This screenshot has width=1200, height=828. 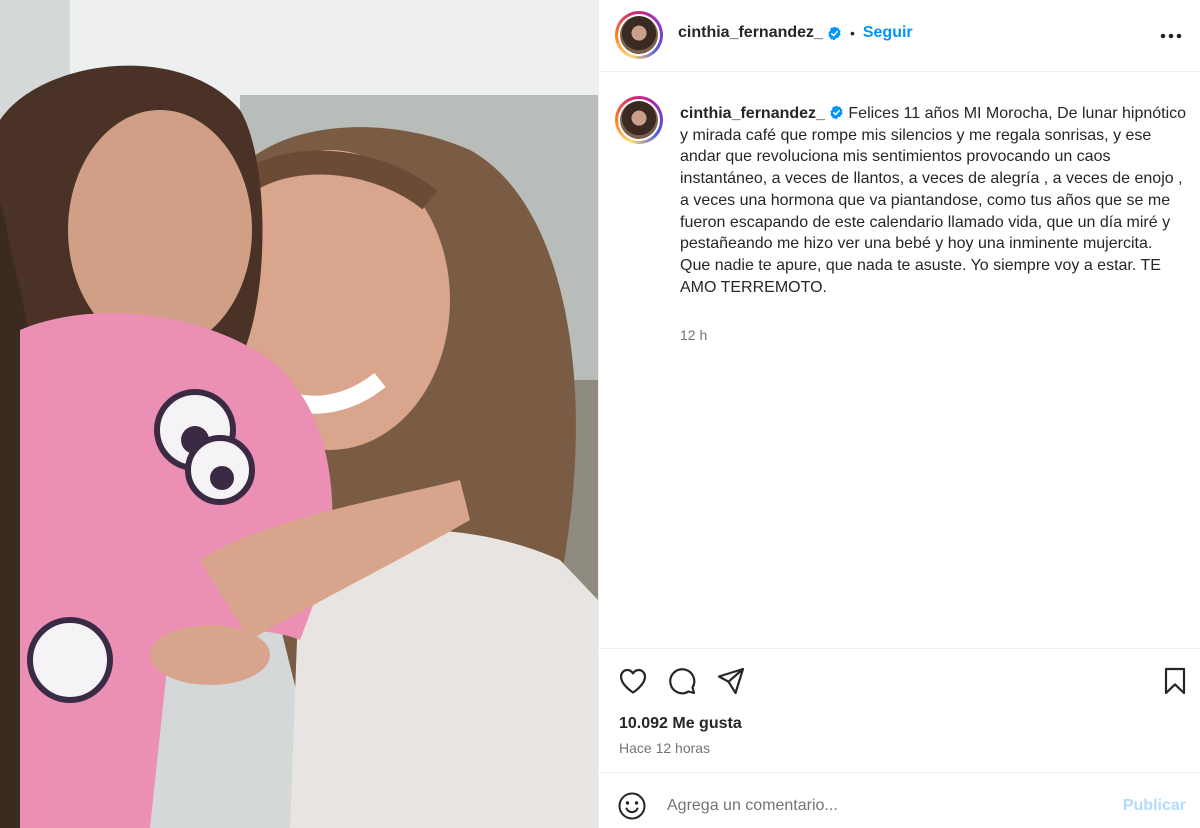 I want to click on more-horizontal-icon, so click(x=1171, y=36).